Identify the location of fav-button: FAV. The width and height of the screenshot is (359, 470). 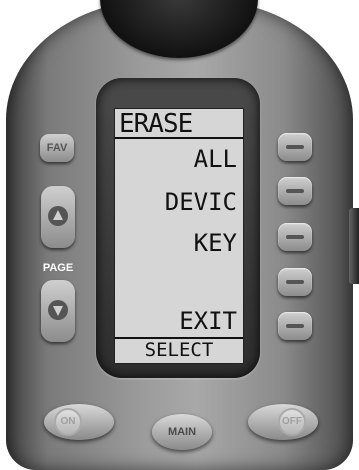
(57, 148).